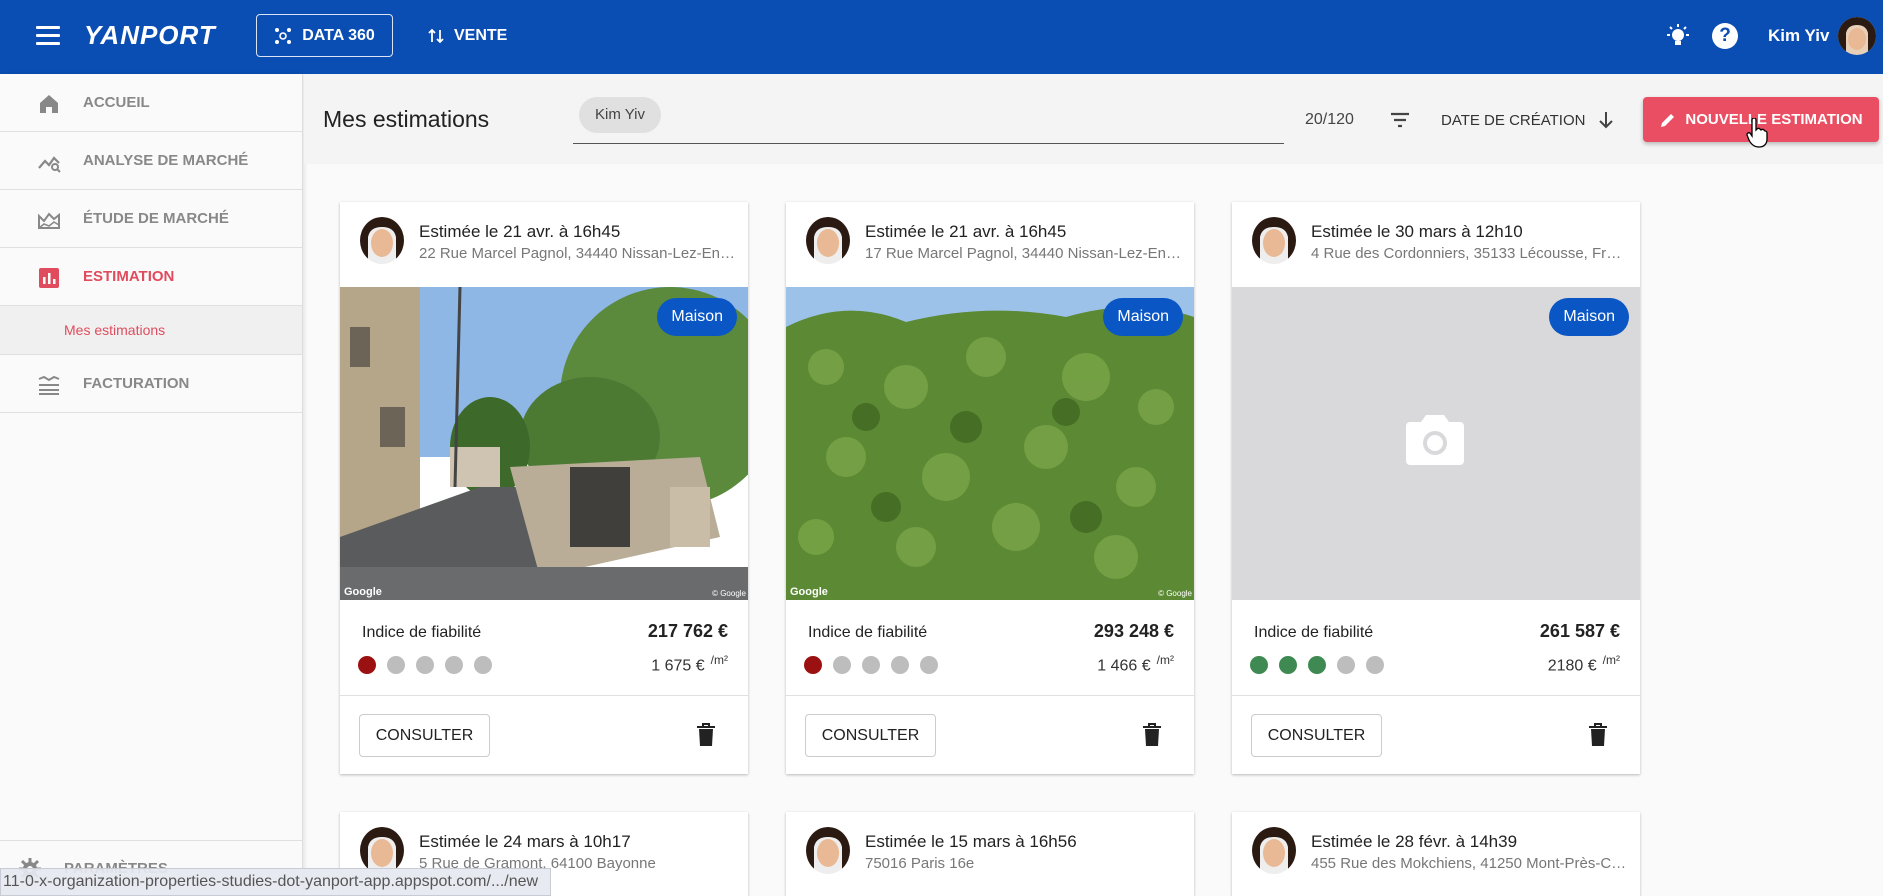 The image size is (1883, 896). I want to click on camera-icon, so click(1435, 440).